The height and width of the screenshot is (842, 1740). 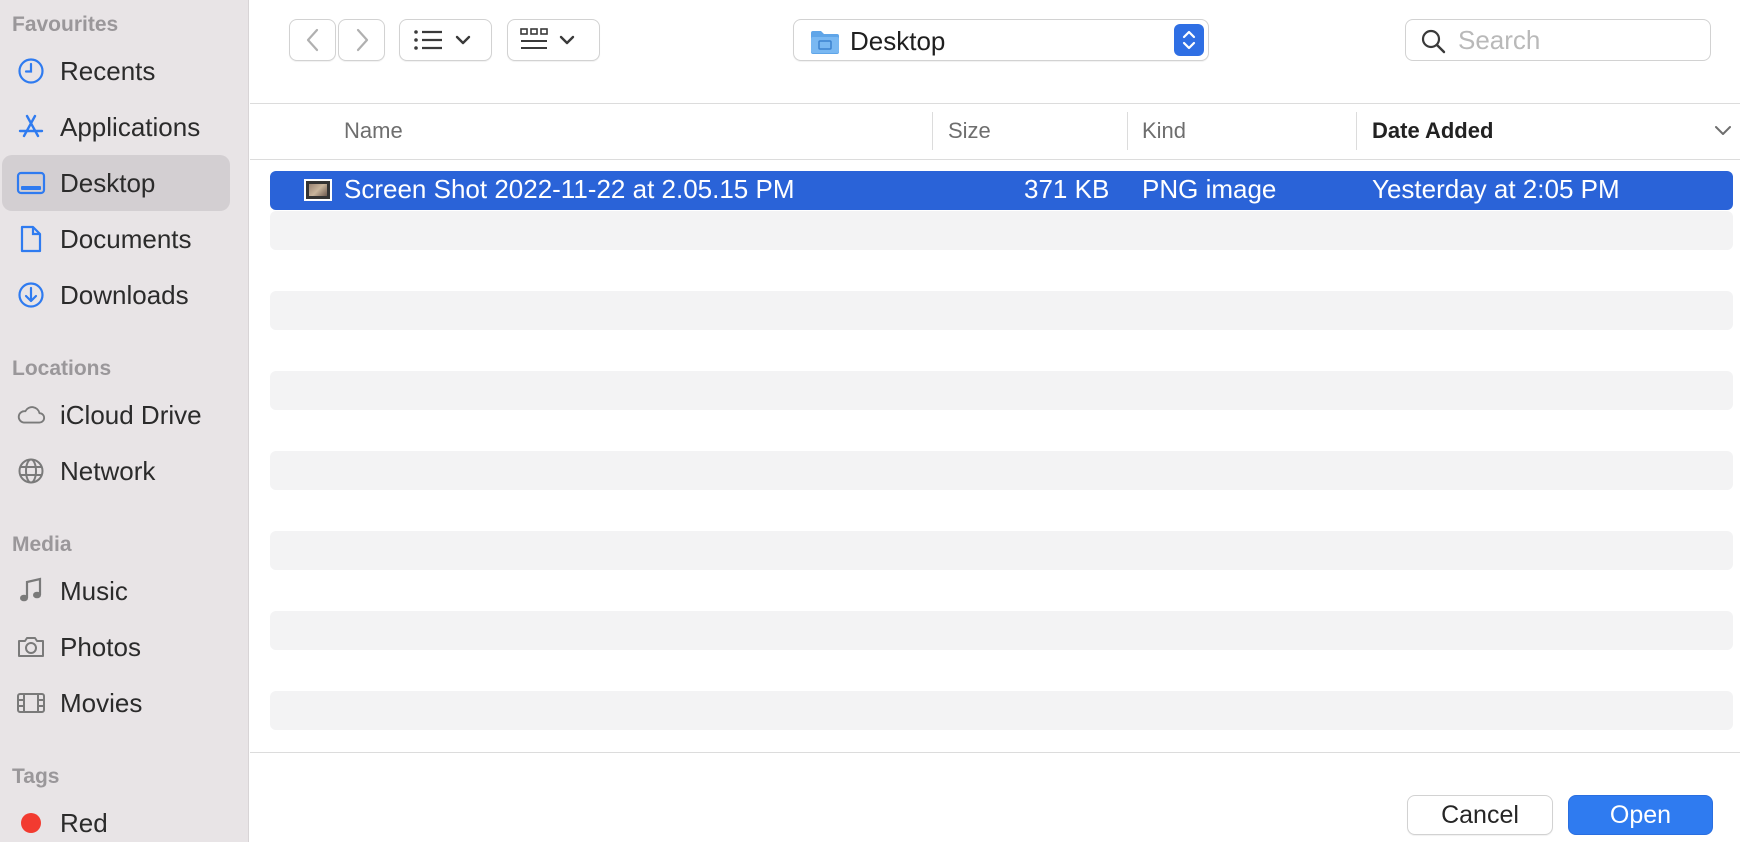 I want to click on location-popup: Desktop, so click(x=1001, y=40).